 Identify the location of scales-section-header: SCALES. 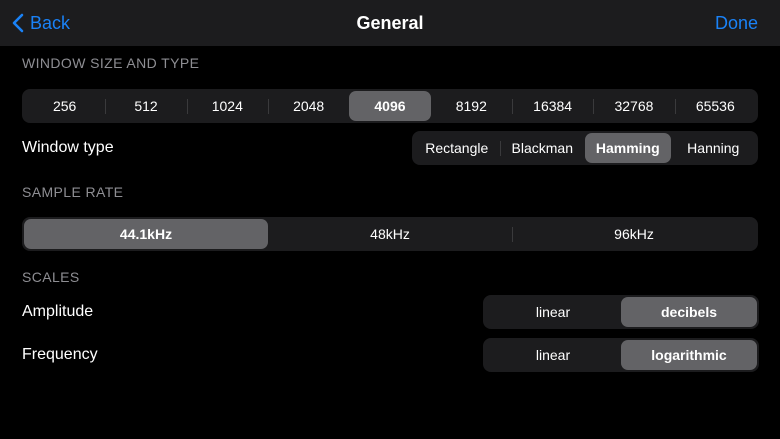
(51, 277).